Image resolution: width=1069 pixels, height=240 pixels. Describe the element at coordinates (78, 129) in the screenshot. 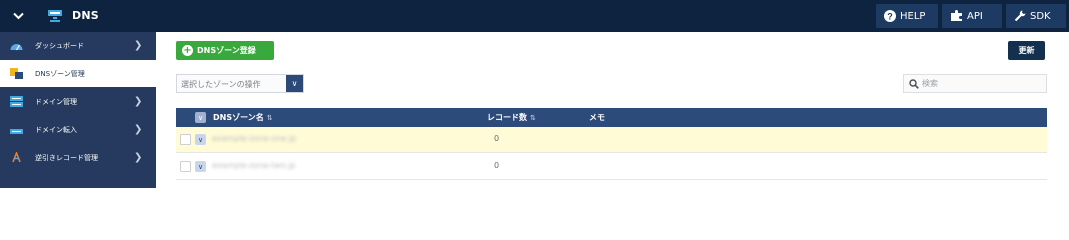

I see `sidebar-item-domain-transfer: ドメイン転入 ❯` at that location.